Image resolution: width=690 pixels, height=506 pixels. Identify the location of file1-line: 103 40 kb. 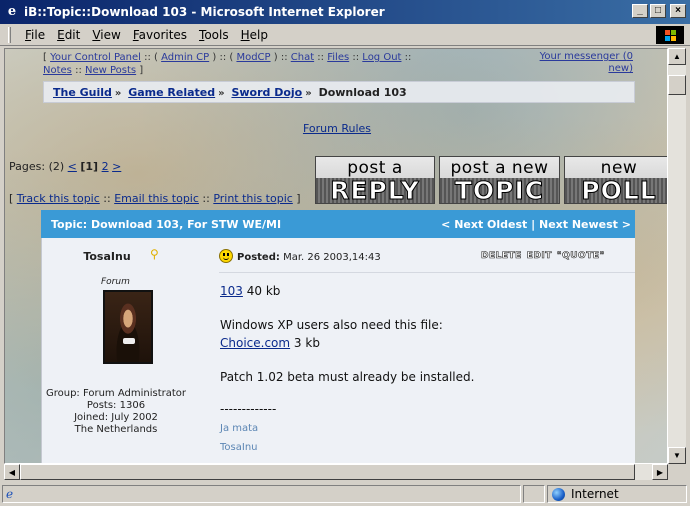
(250, 291).